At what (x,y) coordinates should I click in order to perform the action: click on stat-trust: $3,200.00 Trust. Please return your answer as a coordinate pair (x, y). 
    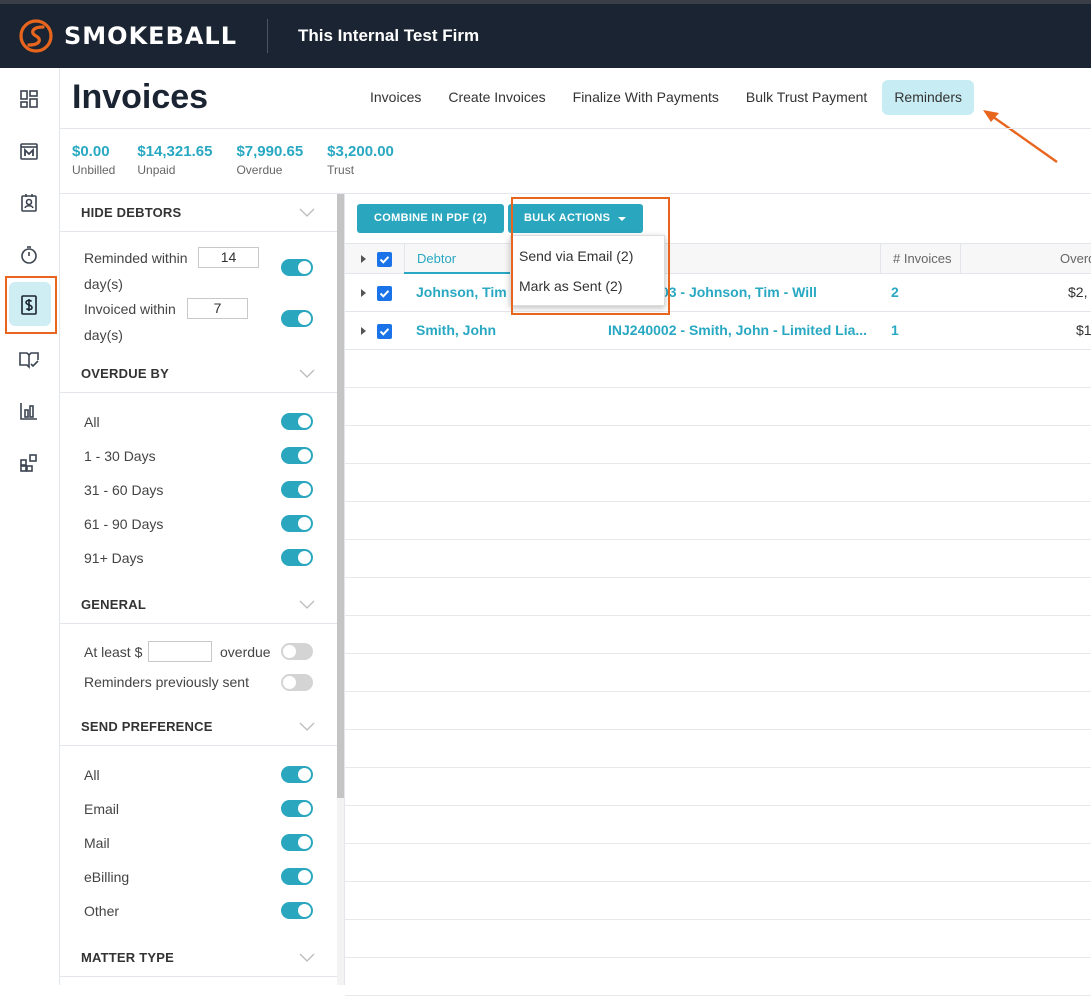
    Looking at the image, I should click on (360, 160).